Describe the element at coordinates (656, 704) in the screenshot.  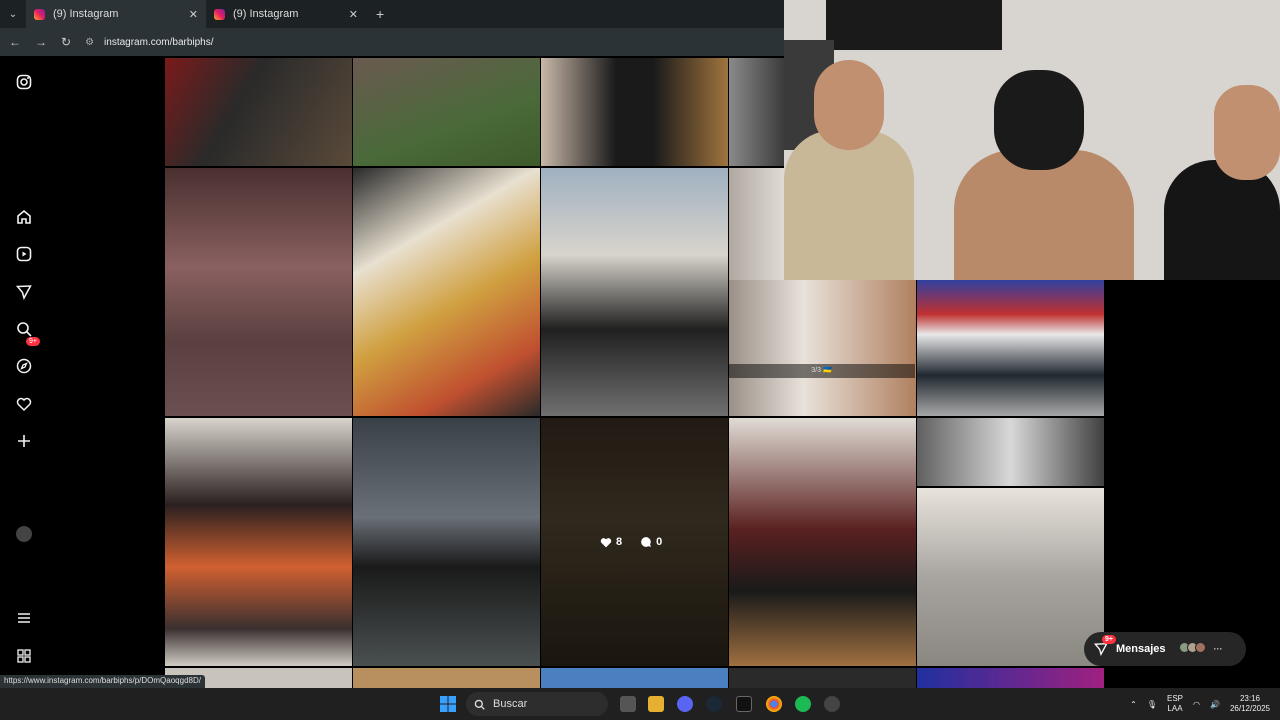
I see `file-explorer-icon` at that location.